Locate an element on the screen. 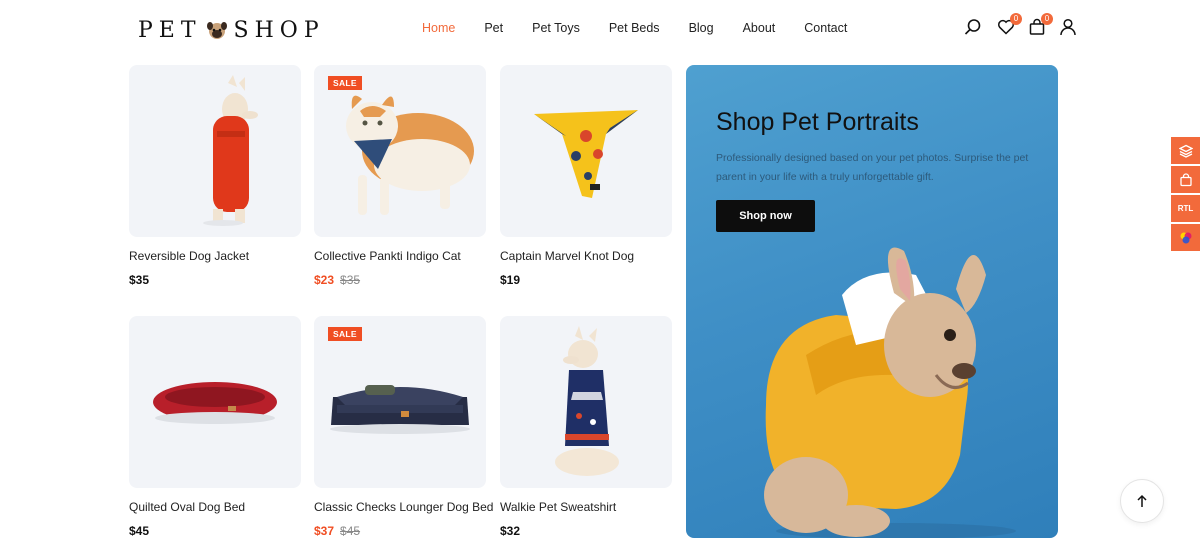 The image size is (1200, 550). cart-count-badge: 0 is located at coordinates (1047, 19).